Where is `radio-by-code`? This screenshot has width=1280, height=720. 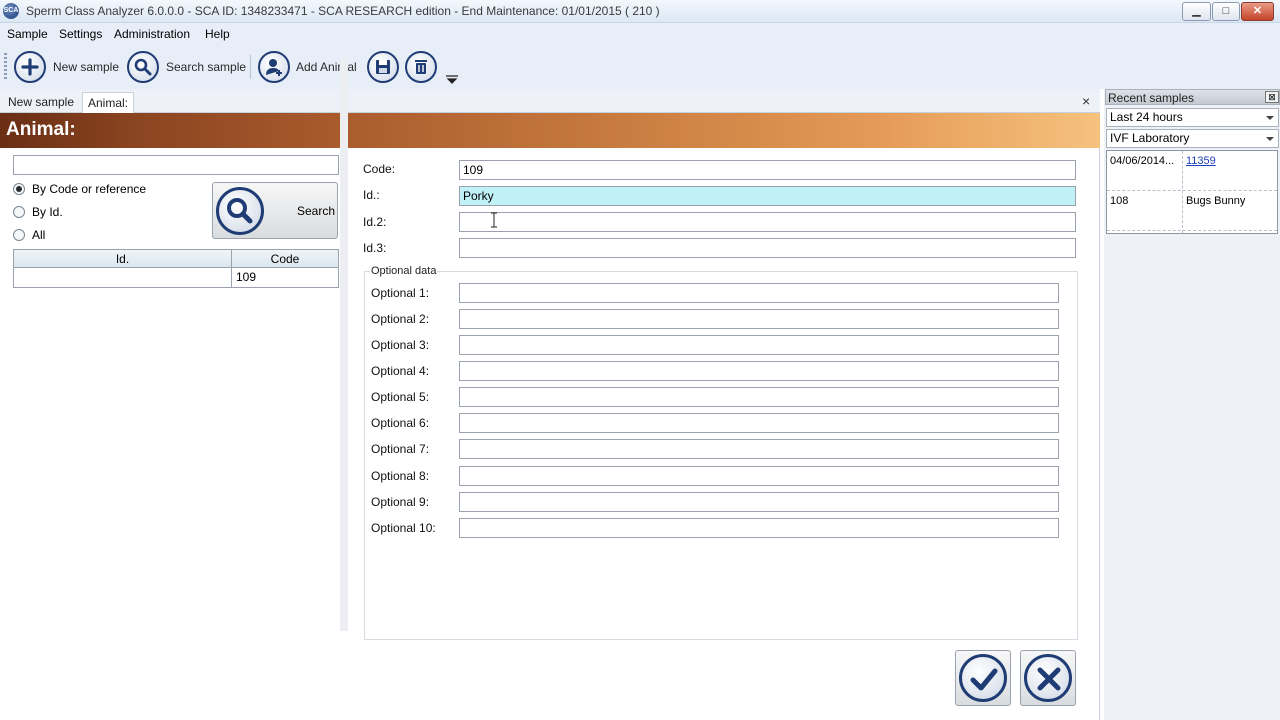
radio-by-code is located at coordinates (19, 189).